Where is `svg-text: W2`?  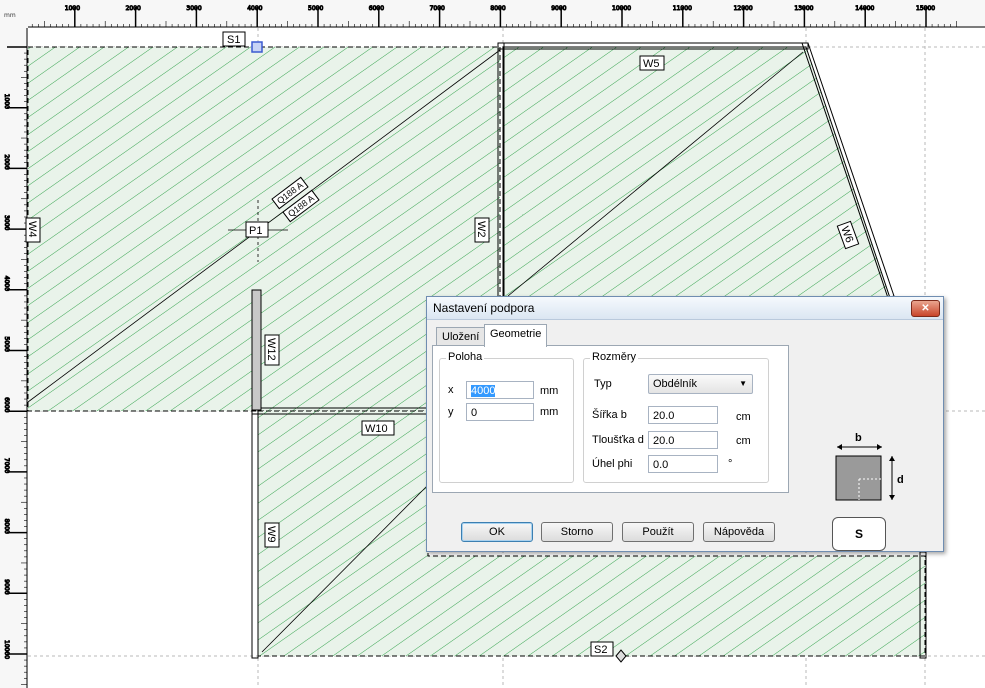
svg-text: W2 is located at coordinates (481, 229).